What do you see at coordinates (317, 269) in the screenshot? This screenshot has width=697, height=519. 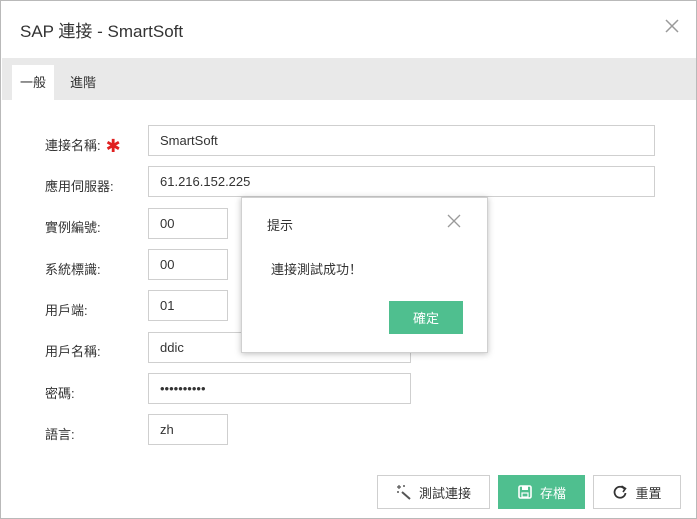 I see `message-box-text: 連接測試成功！` at bounding box center [317, 269].